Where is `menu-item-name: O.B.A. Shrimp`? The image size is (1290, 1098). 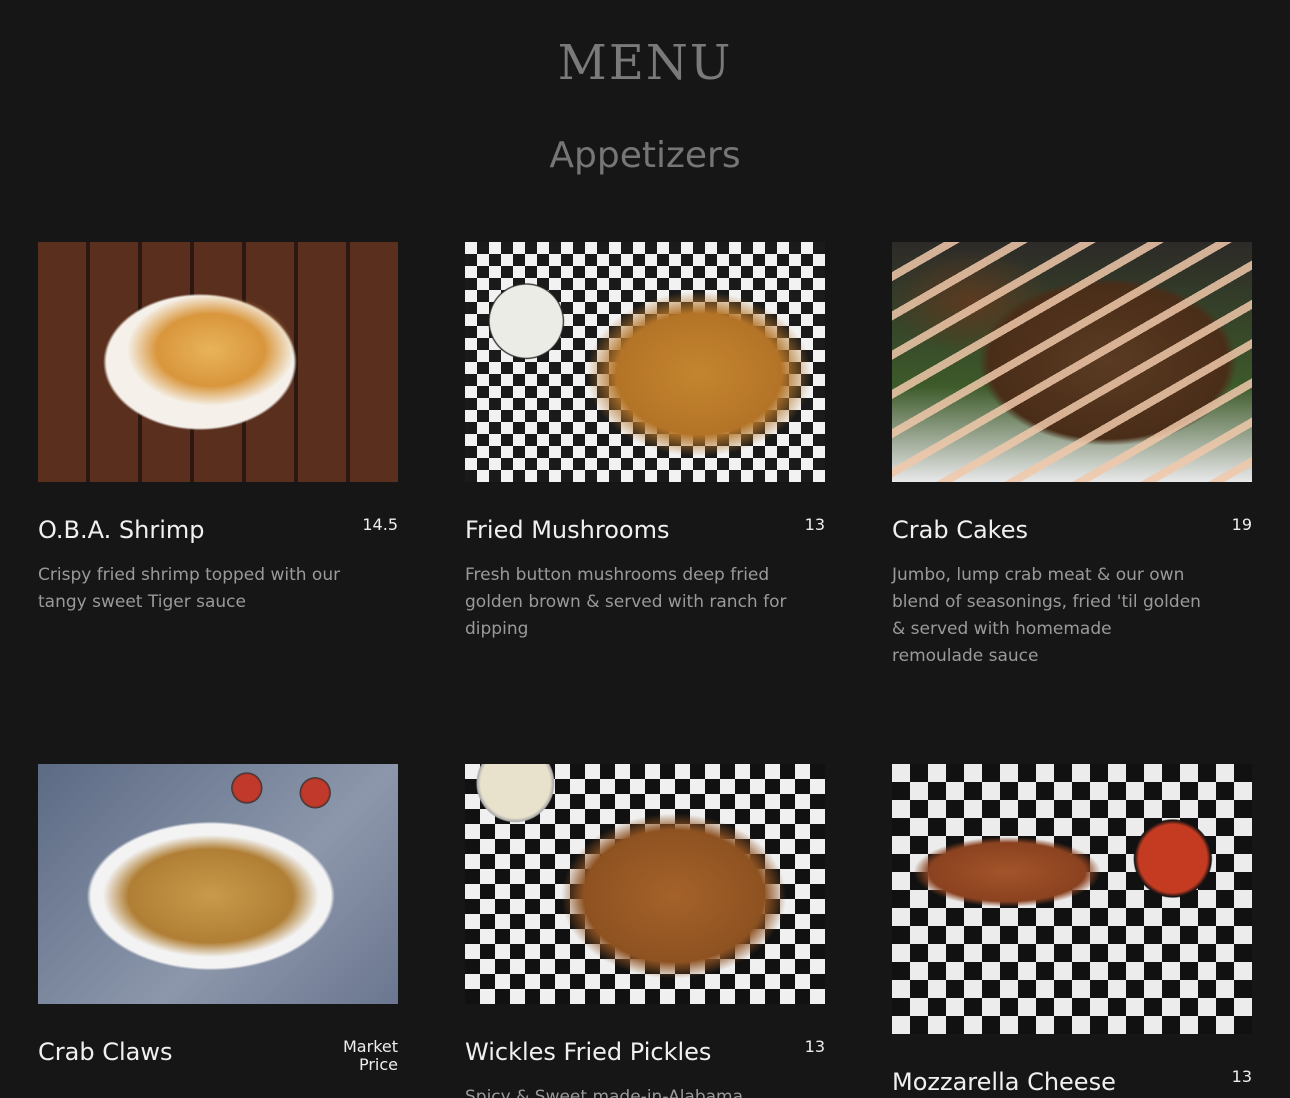 menu-item-name: O.B.A. Shrimp is located at coordinates (121, 530).